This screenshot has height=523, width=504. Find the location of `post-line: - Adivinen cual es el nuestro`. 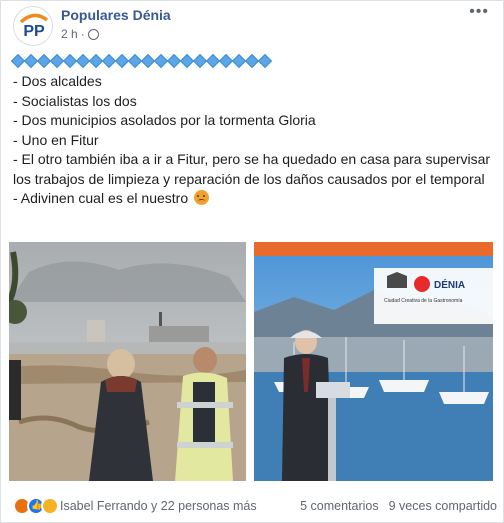

post-line: - Adivinen cual es el nuestro is located at coordinates (101, 198).